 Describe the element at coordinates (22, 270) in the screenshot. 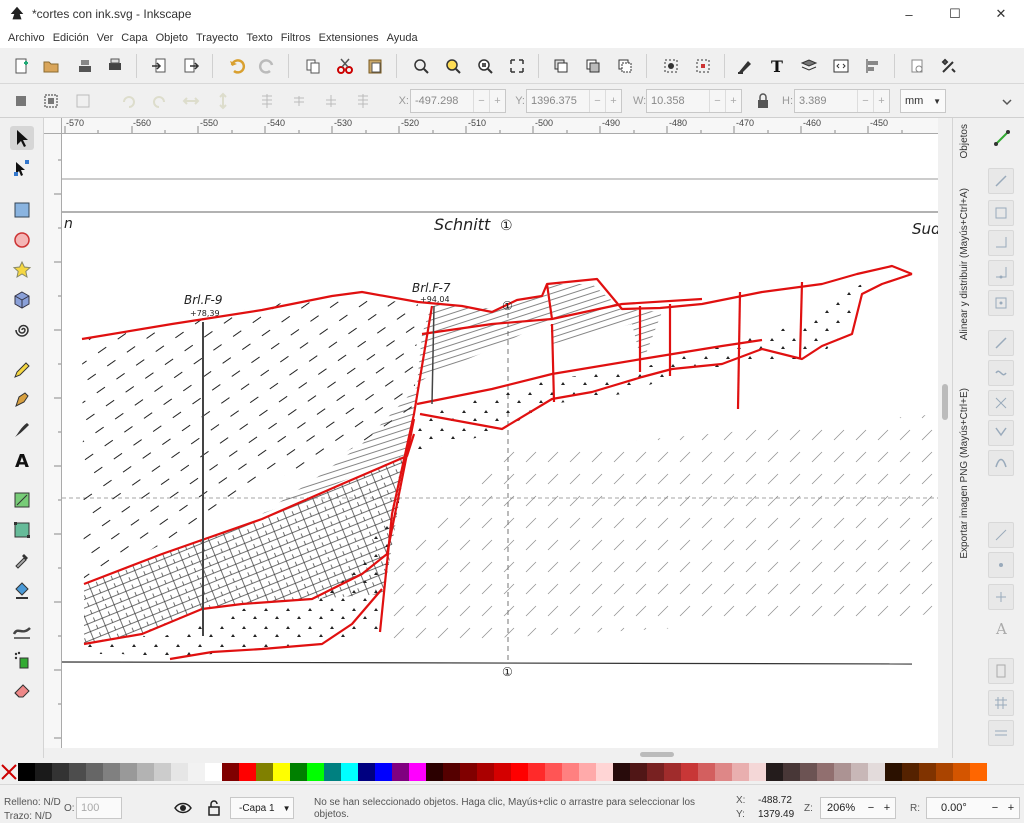

I see `star-tool-icon` at that location.